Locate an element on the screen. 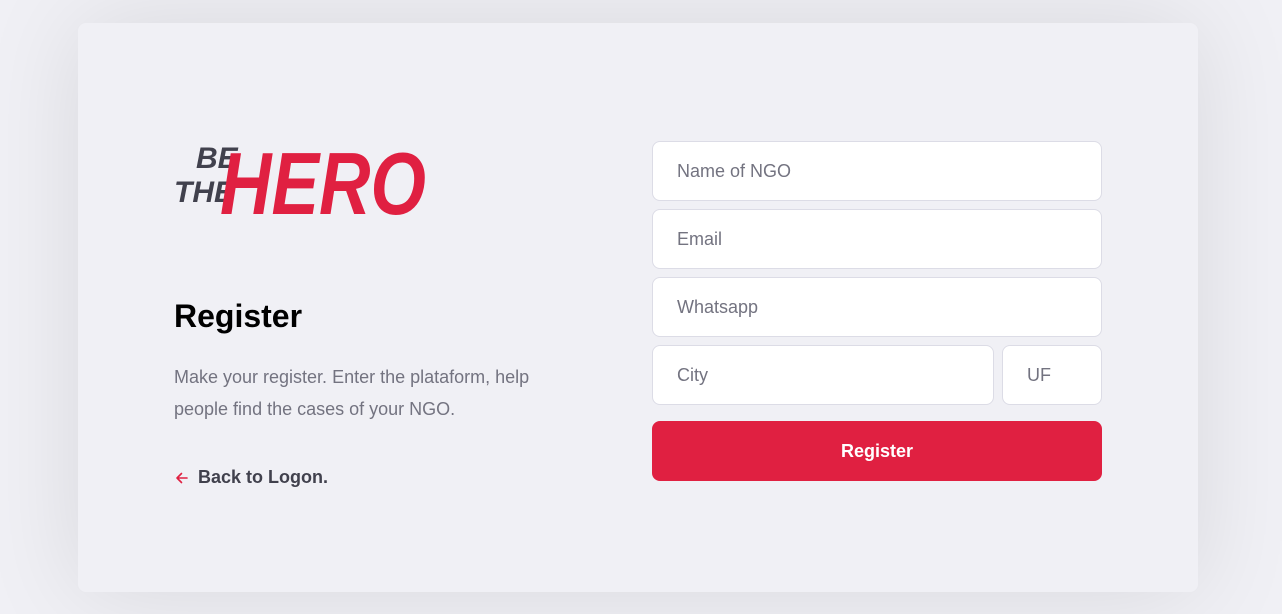 The height and width of the screenshot is (614, 1282). whatsapp-input is located at coordinates (877, 307).